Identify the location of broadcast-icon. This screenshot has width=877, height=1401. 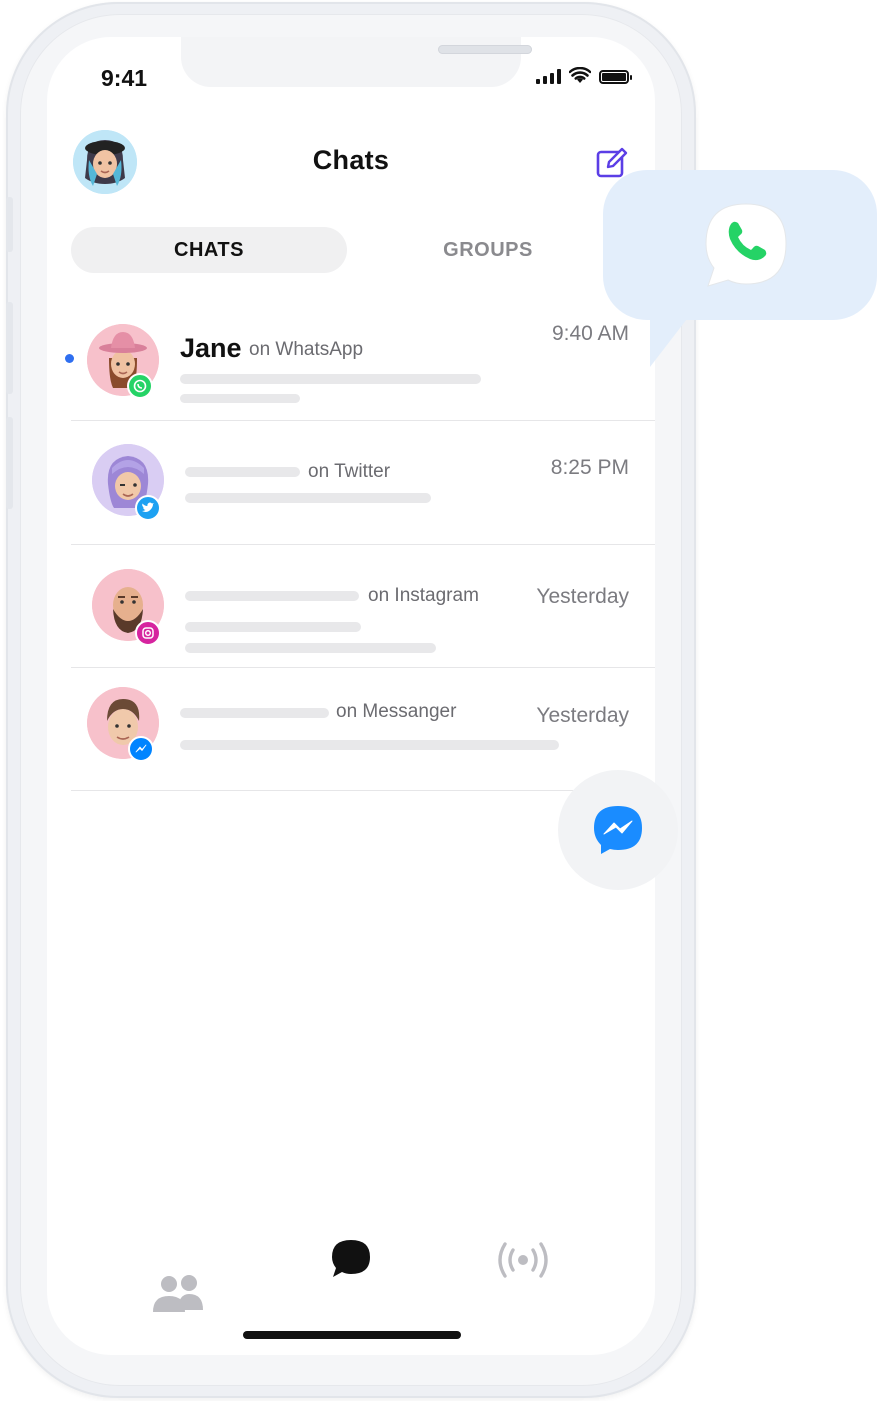
(523, 1260).